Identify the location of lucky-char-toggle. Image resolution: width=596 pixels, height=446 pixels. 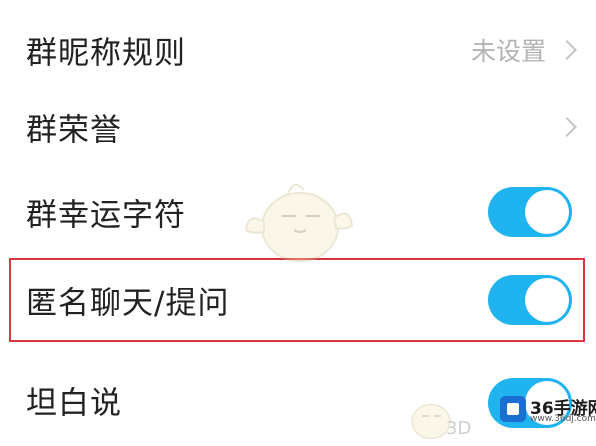
(530, 212).